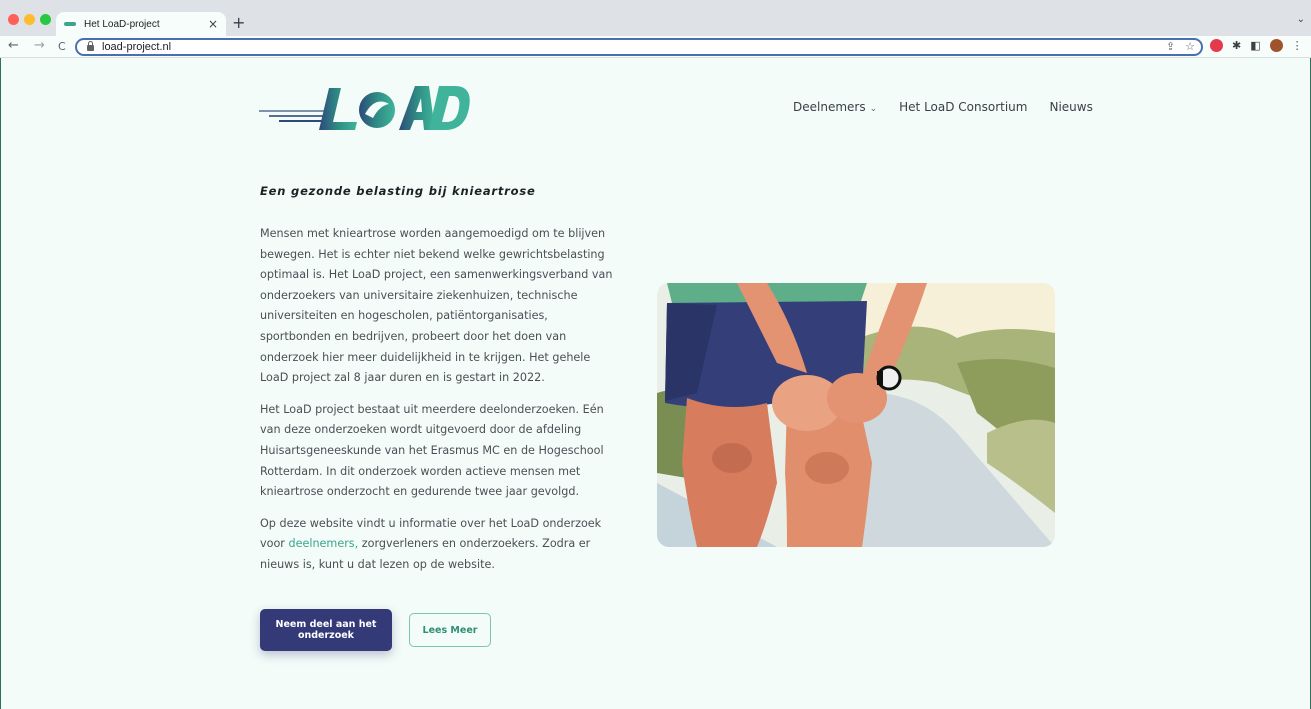  I want to click on participants-link: deelnemers,, so click(323, 543).